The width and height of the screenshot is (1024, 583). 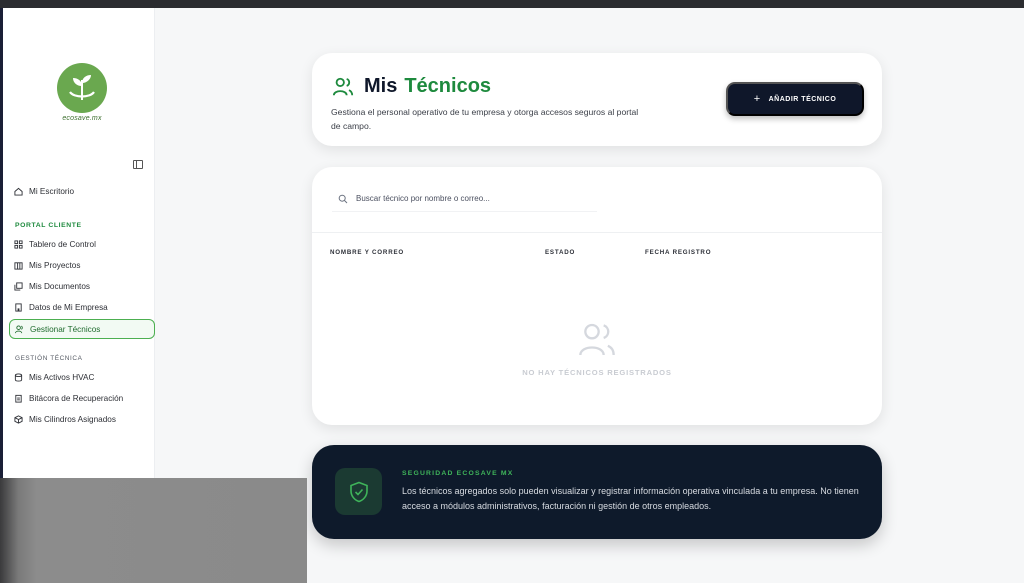 I want to click on sidebar-item-documentos: Mis Documentos, so click(x=82, y=286).